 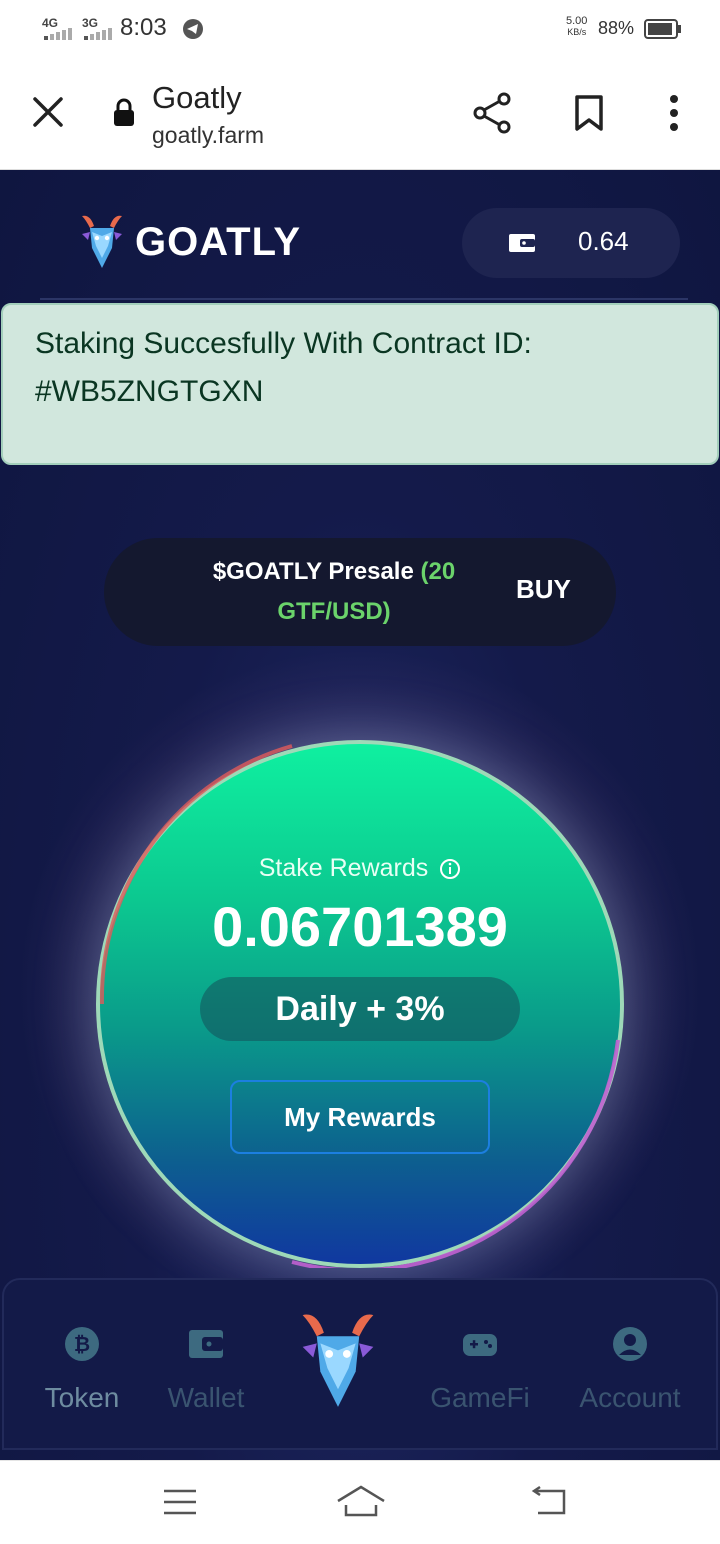 I want to click on nav-label-wallet: Wallet, so click(x=206, y=1397).